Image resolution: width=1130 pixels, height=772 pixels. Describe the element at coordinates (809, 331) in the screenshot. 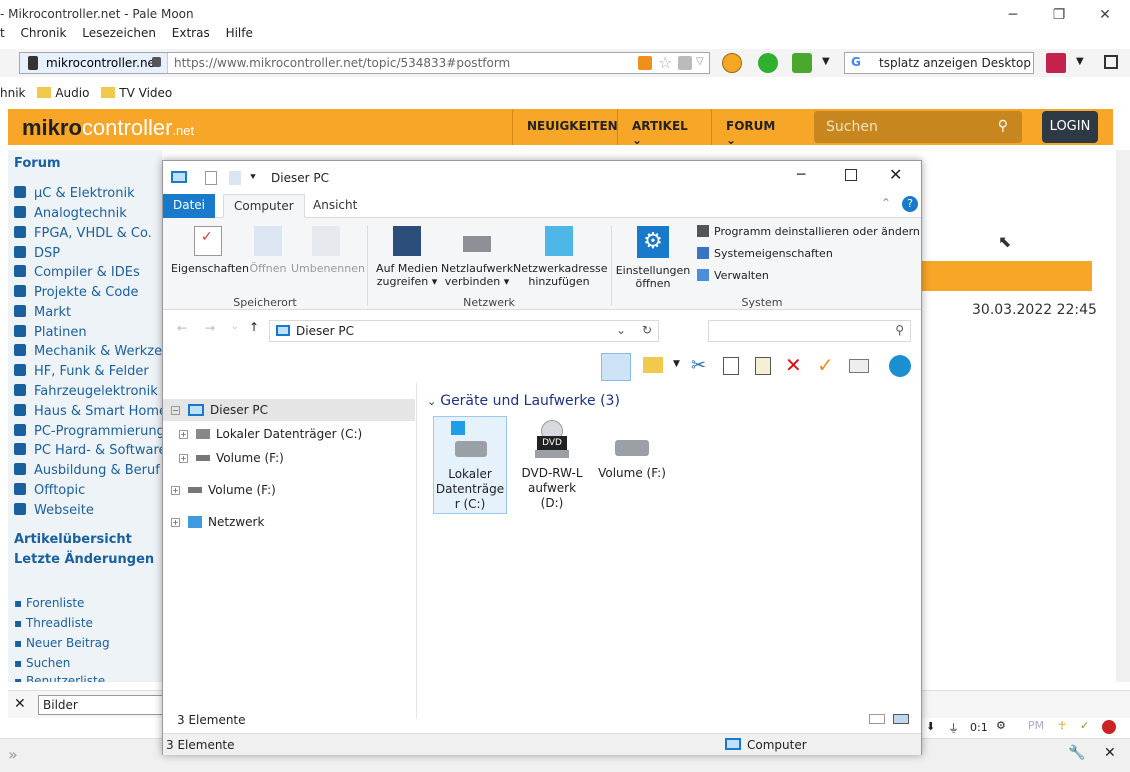

I see `explorer-search-input: ⚲` at that location.